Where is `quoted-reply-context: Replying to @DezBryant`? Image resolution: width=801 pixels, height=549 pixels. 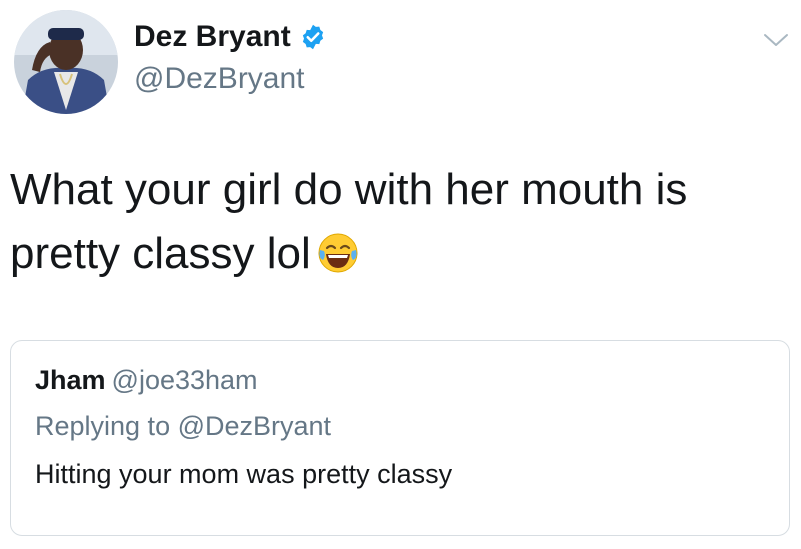
quoted-reply-context: Replying to @DezBryant is located at coordinates (183, 426).